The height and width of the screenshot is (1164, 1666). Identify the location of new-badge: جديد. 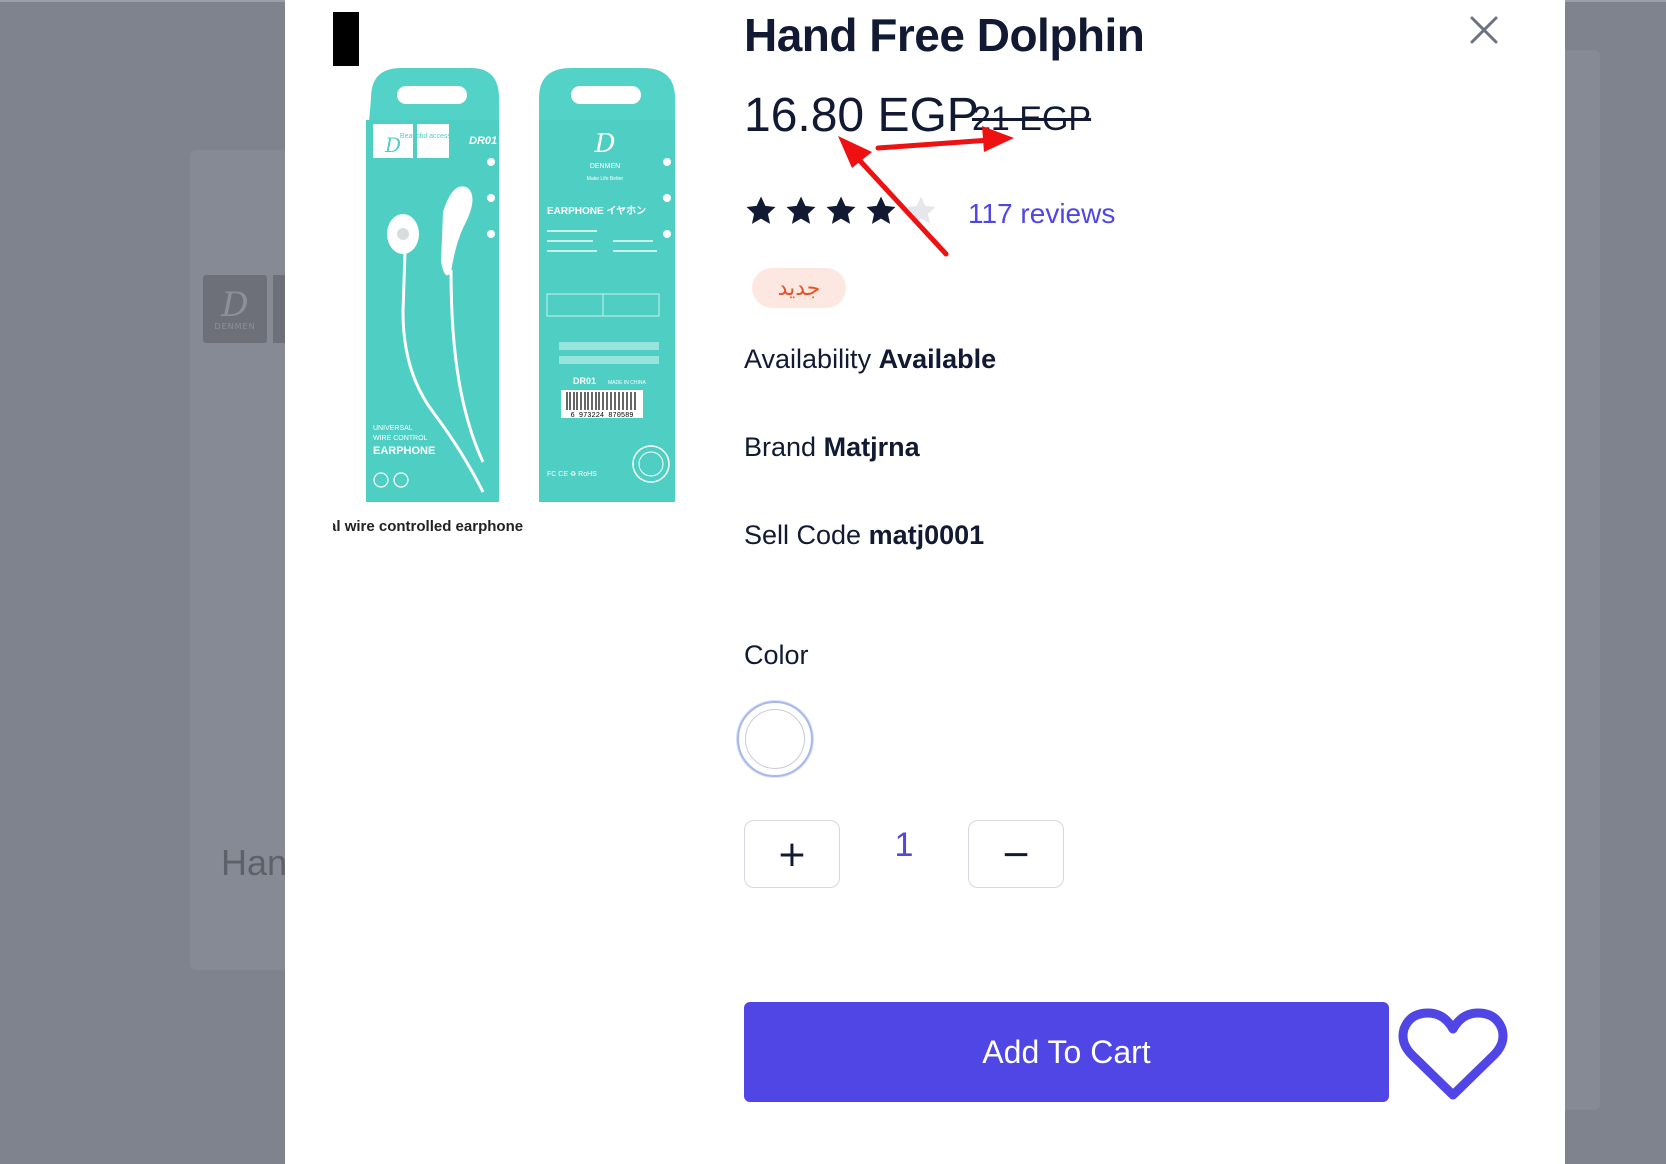
(799, 288).